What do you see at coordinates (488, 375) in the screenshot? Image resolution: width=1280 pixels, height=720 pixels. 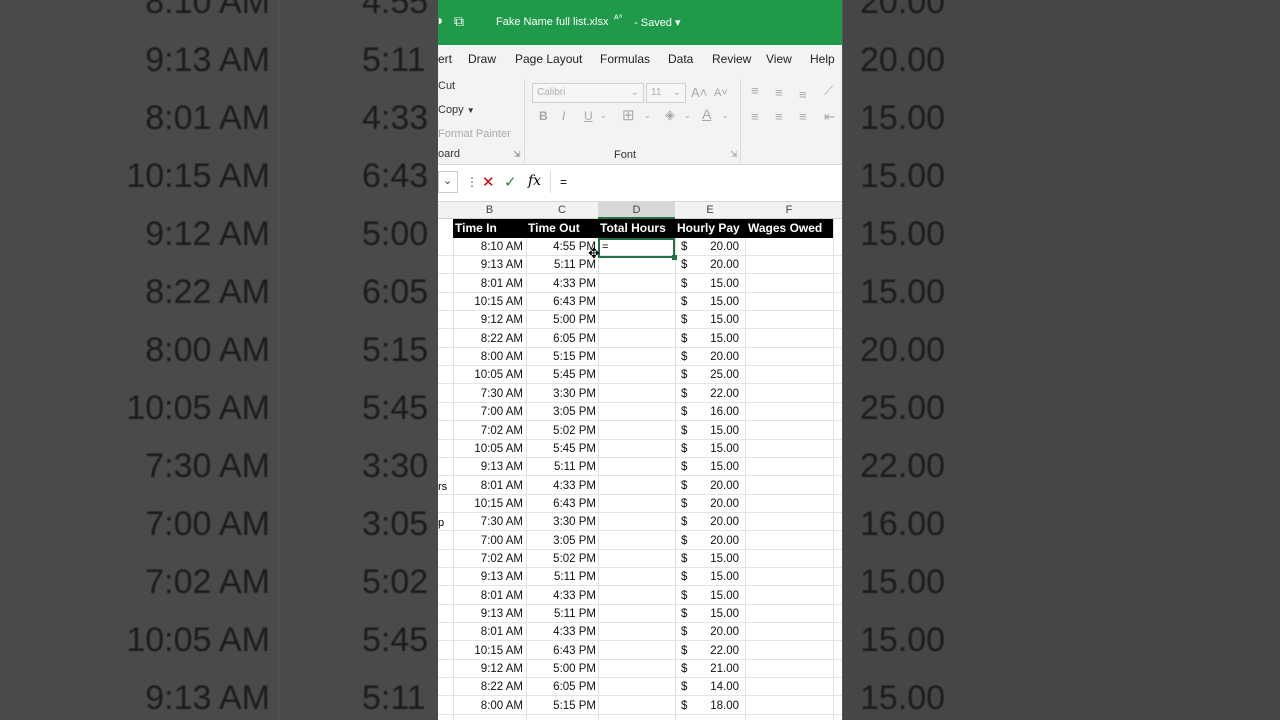 I see `cell-time-in: 10:05 AM` at bounding box center [488, 375].